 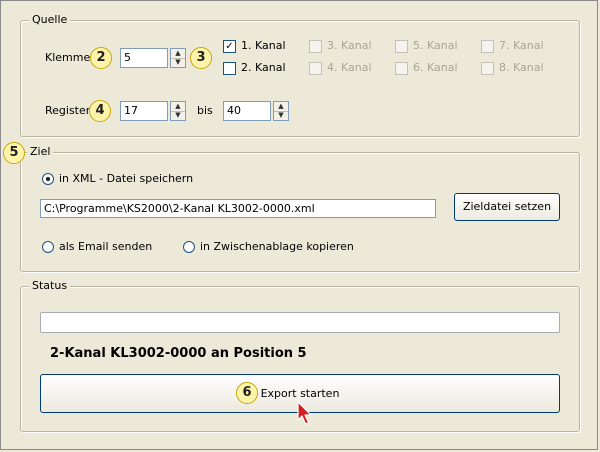 What do you see at coordinates (263, 67) in the screenshot?
I see `channel-2-label: 2. Kanal` at bounding box center [263, 67].